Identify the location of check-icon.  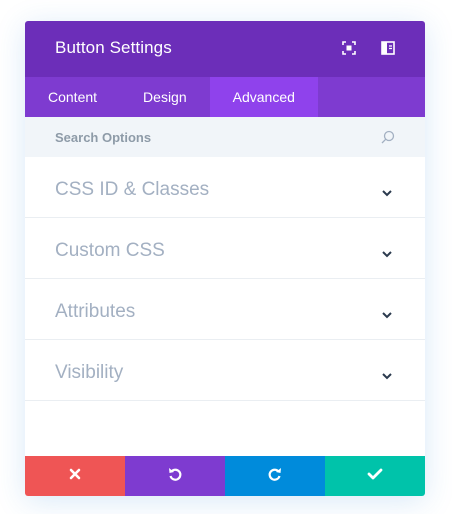
(375, 476).